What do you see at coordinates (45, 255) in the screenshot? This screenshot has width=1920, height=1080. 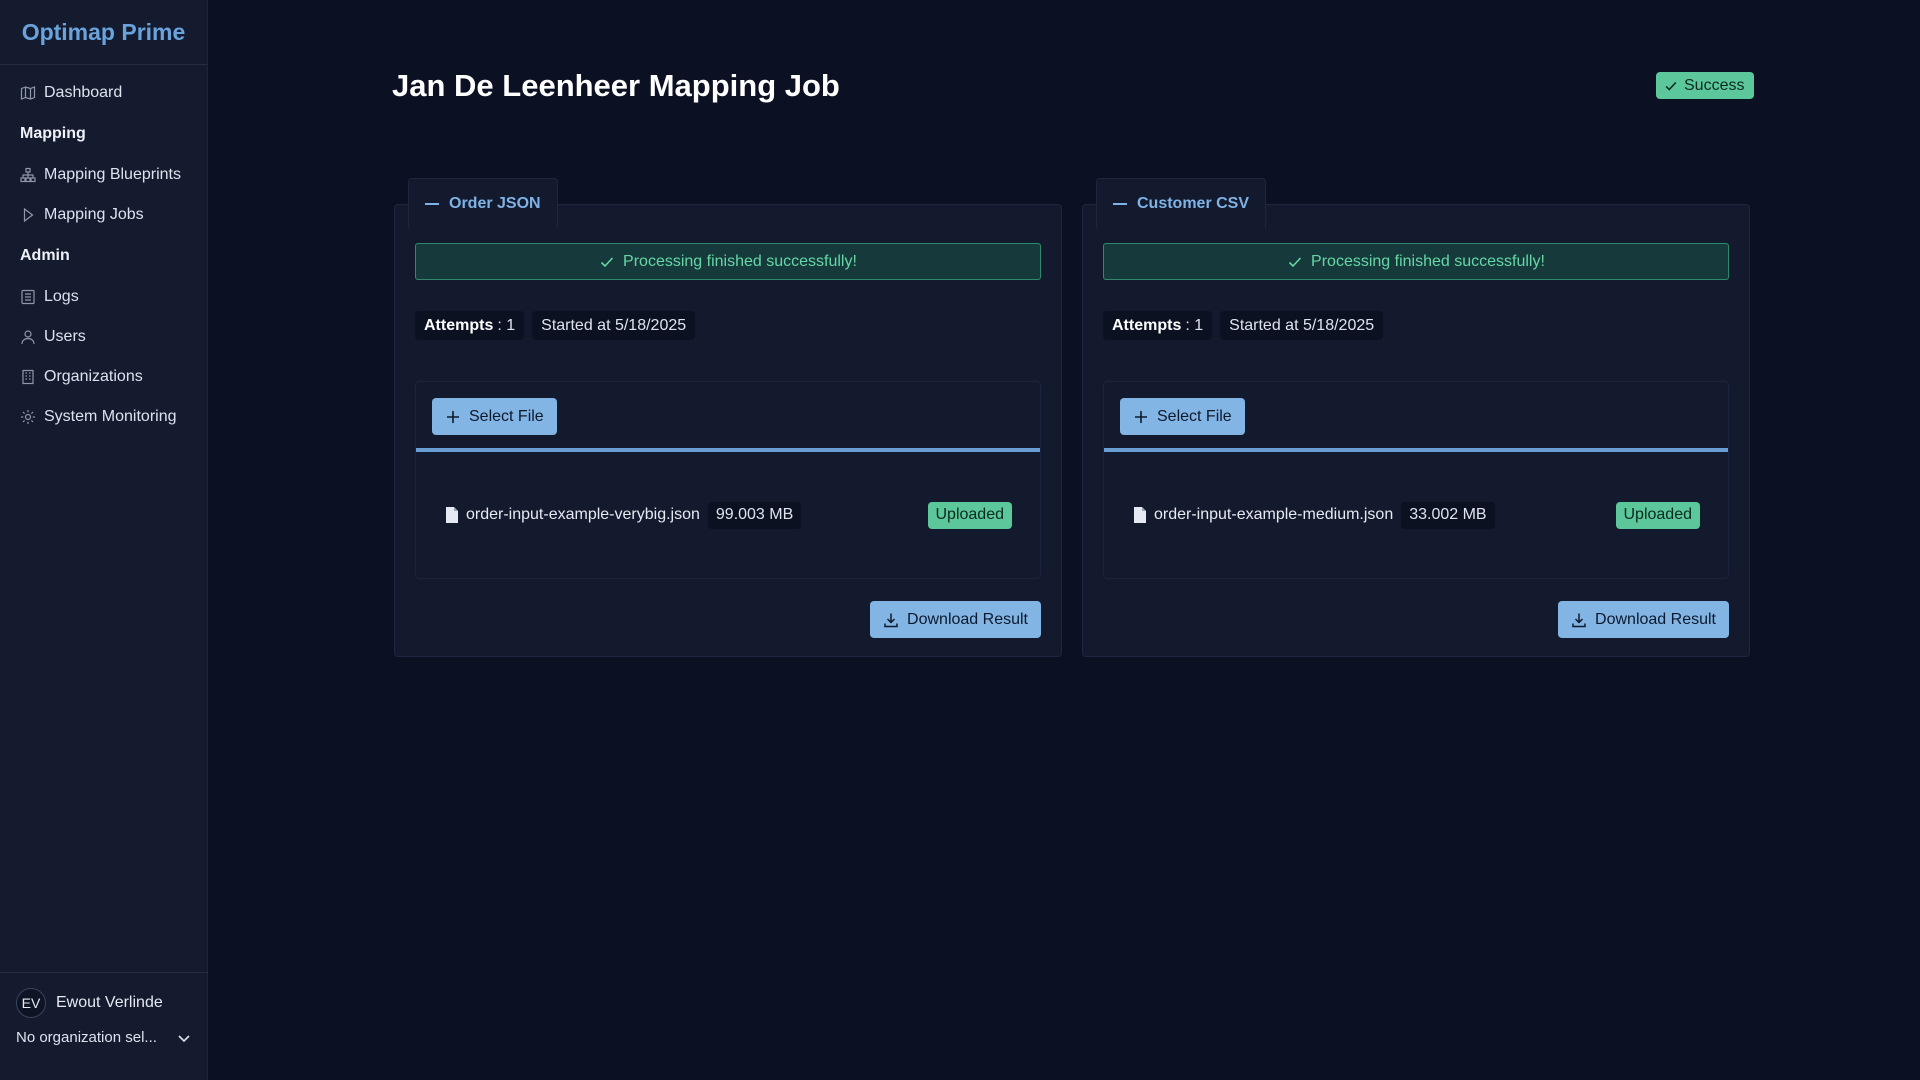 I see `sidebar-section-admin: Admin` at bounding box center [45, 255].